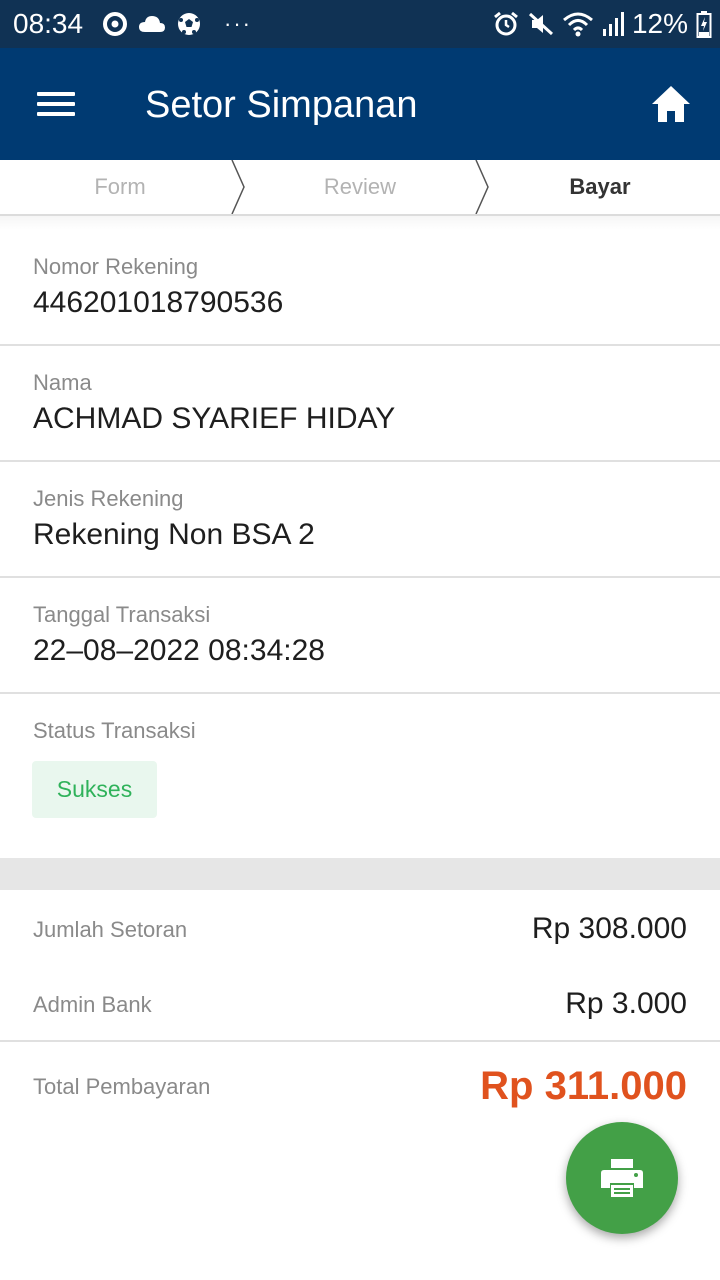 The image size is (720, 1280). What do you see at coordinates (360, 24) in the screenshot?
I see `status-bar: 08:34 ··· 12%` at bounding box center [360, 24].